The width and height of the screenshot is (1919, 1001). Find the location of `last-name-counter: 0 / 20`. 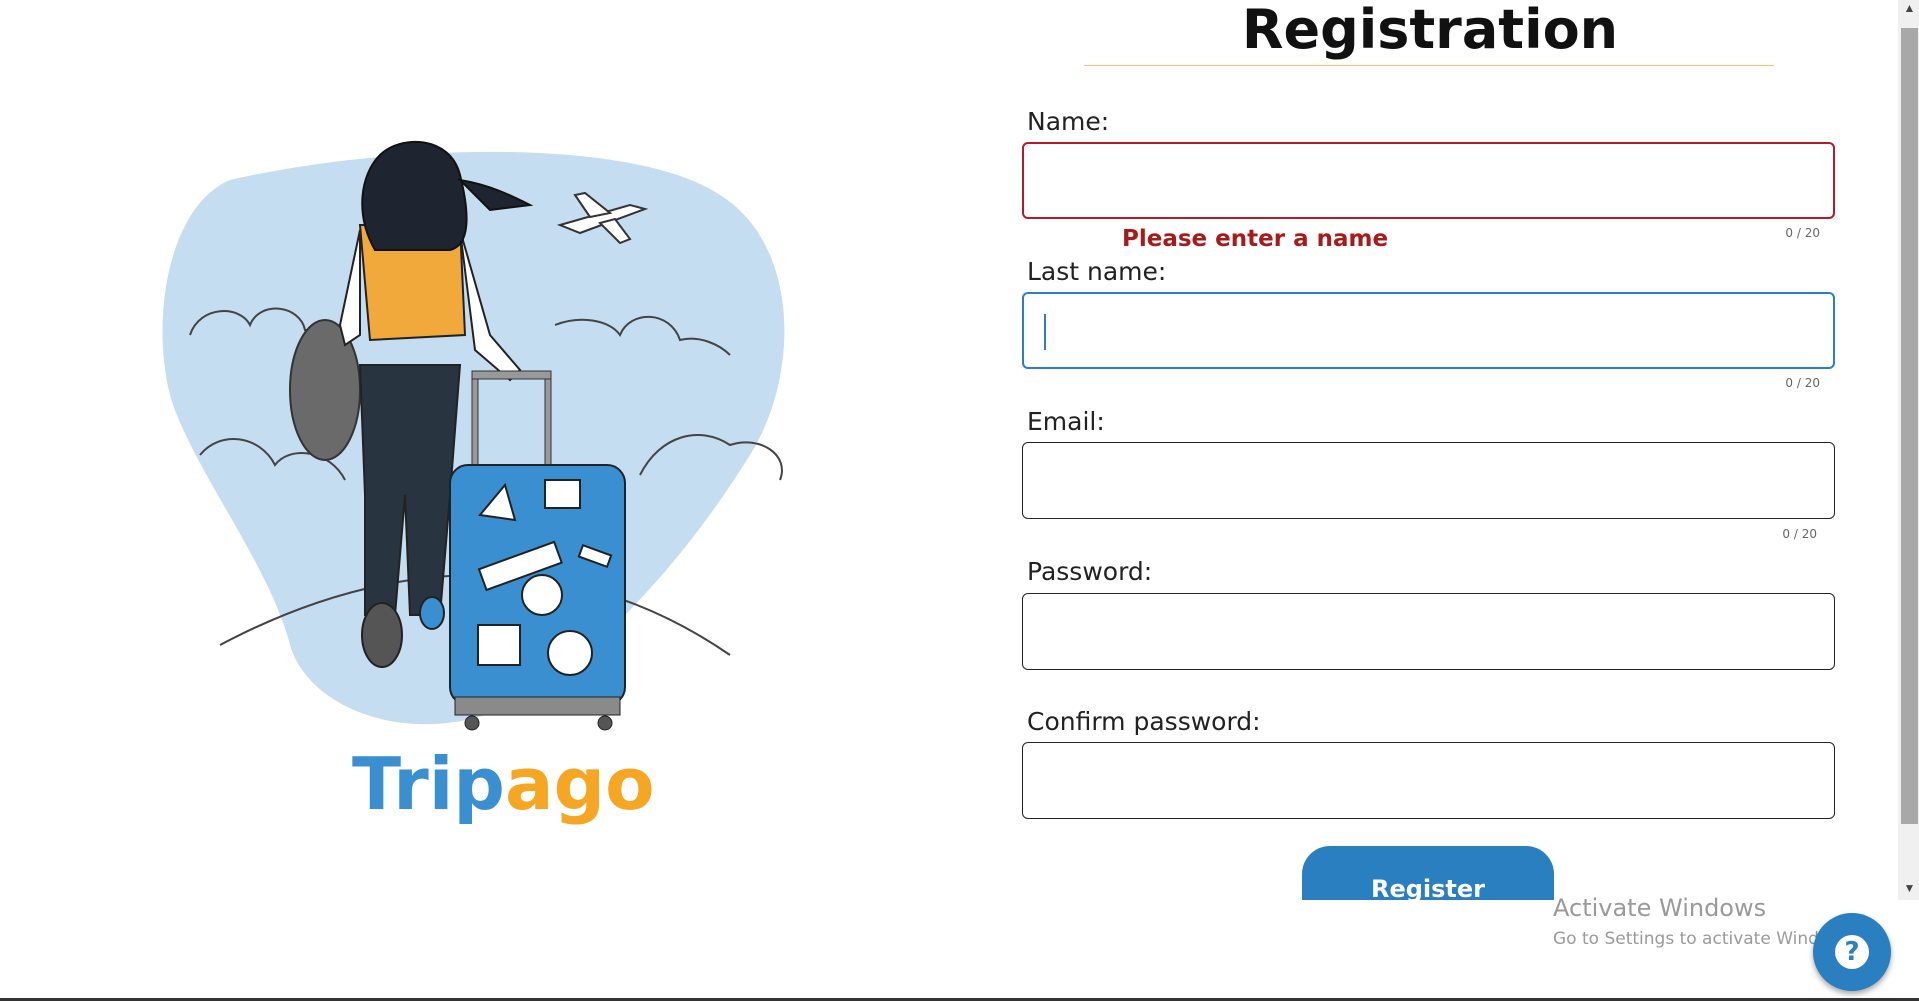

last-name-counter: 0 / 20 is located at coordinates (1802, 383).